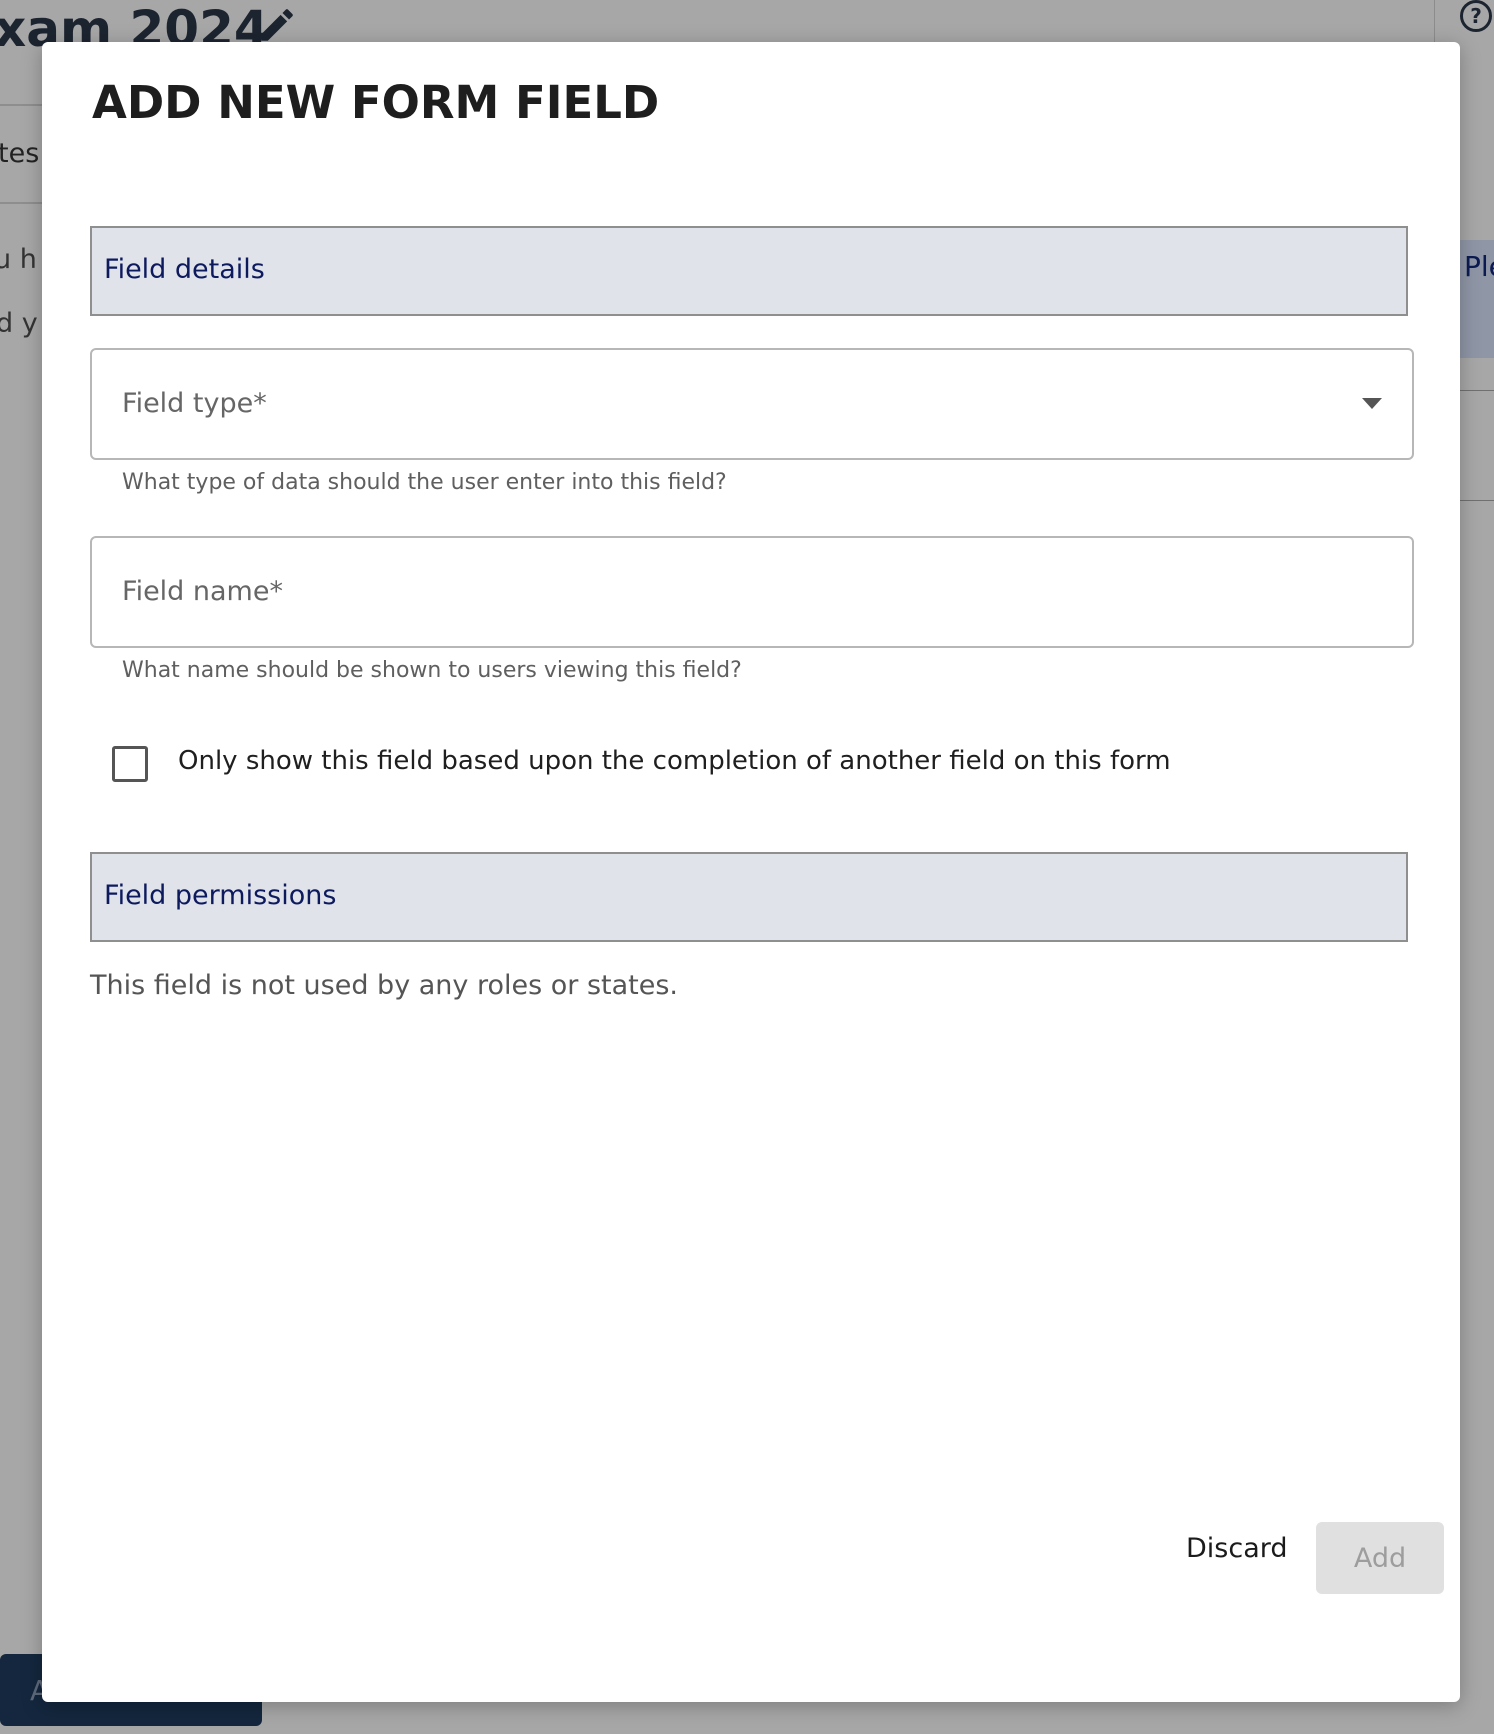  What do you see at coordinates (18, 259) in the screenshot?
I see `background-text: u h` at bounding box center [18, 259].